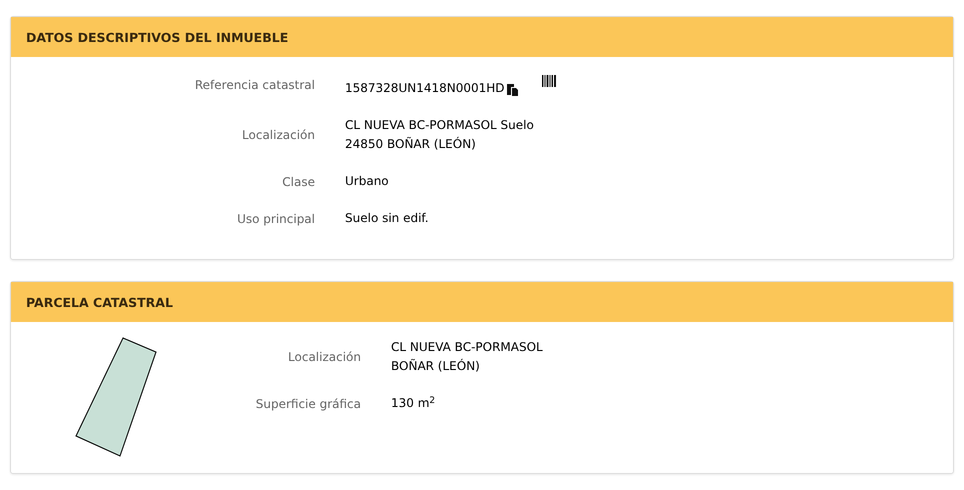 The width and height of the screenshot is (964, 490). What do you see at coordinates (425, 88) in the screenshot?
I see `field-value: 1587328UN1418N0001HD` at bounding box center [425, 88].